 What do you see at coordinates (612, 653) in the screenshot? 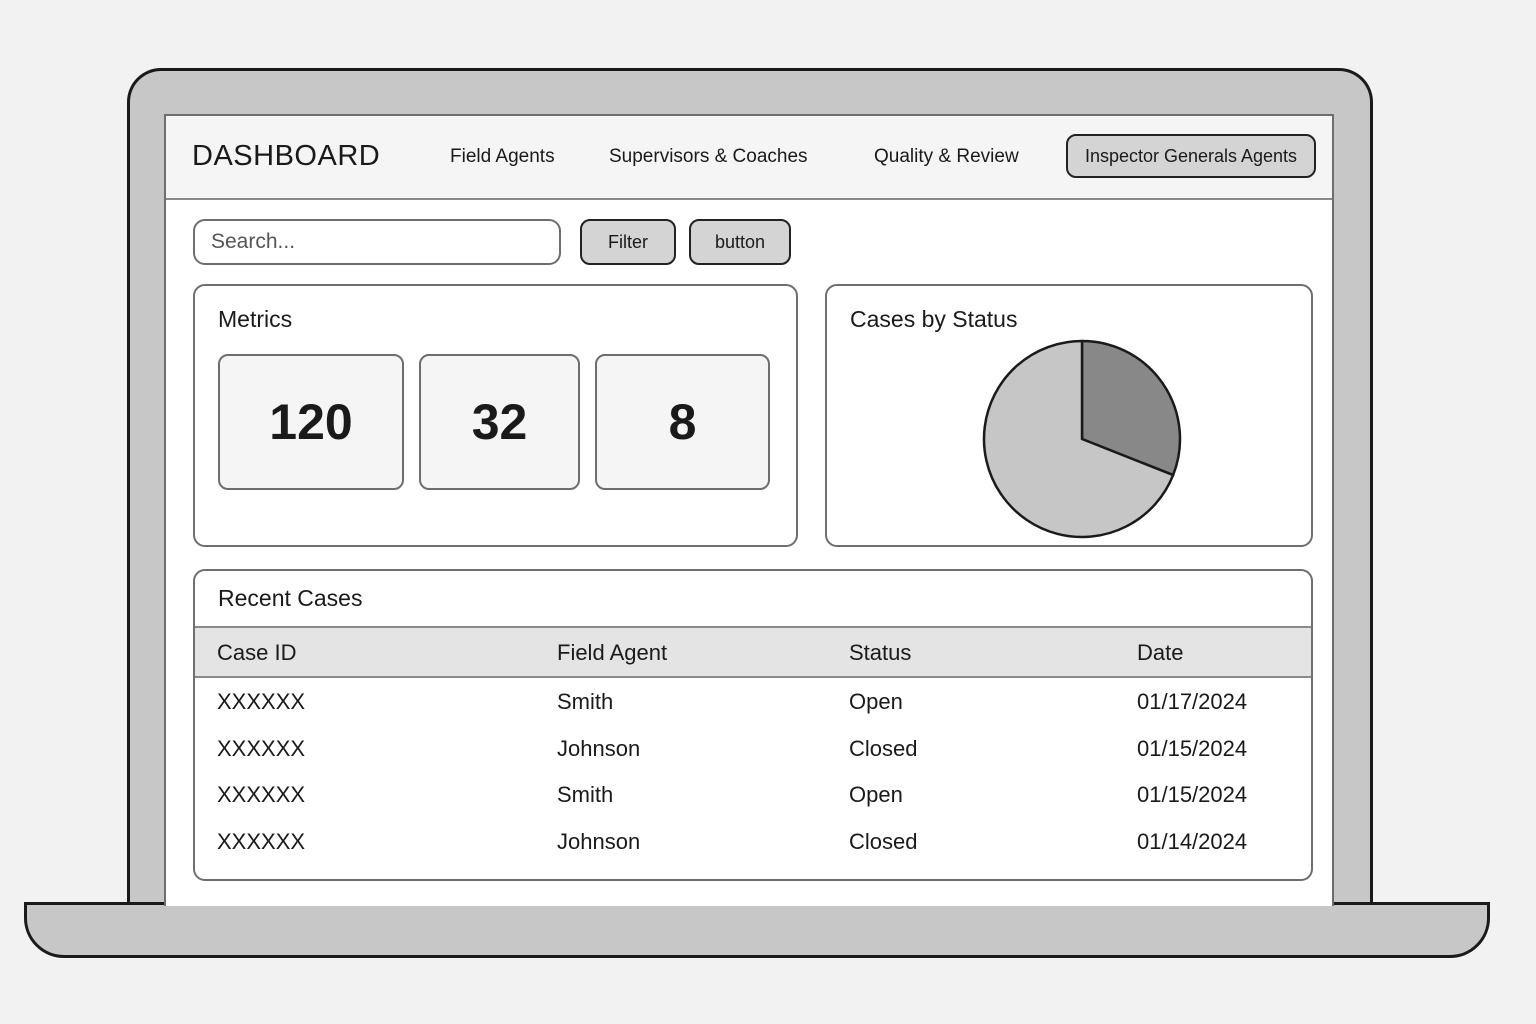
I see `column-header-field-agent: Field Agent` at bounding box center [612, 653].